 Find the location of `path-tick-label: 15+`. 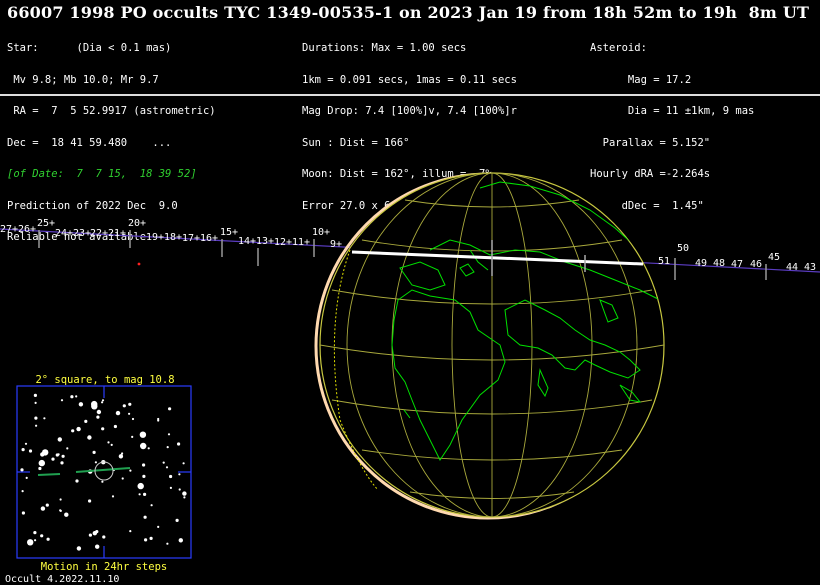

path-tick-label: 15+ is located at coordinates (229, 232).